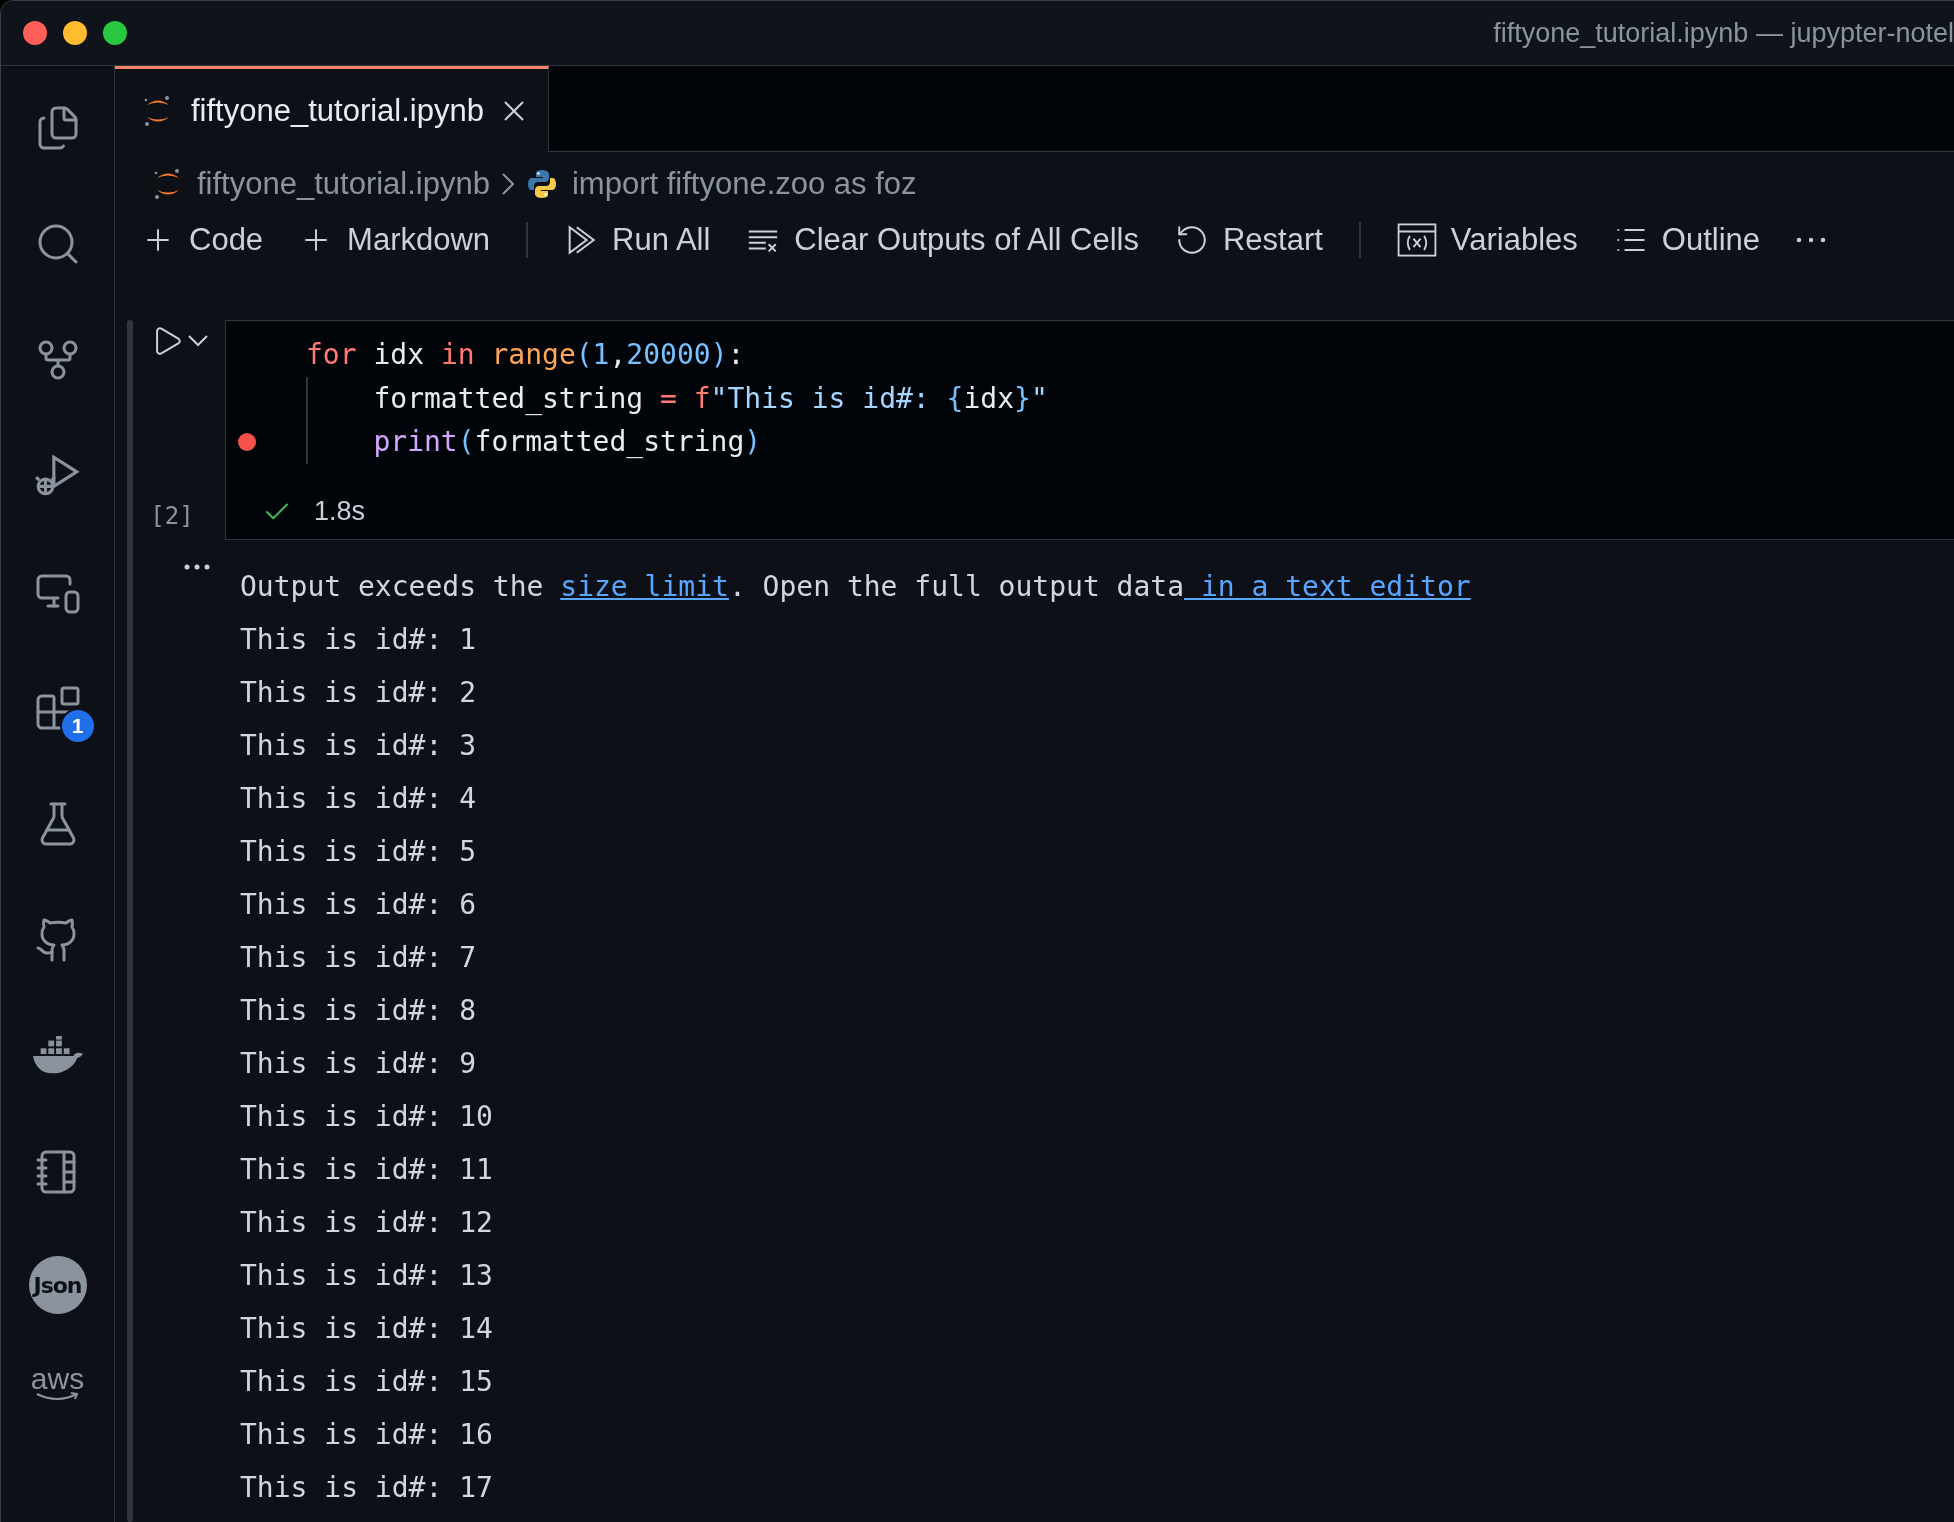 This screenshot has width=1954, height=1522. Describe the element at coordinates (367, 1488) in the screenshot. I see `output-line: This is id#: 17` at that location.